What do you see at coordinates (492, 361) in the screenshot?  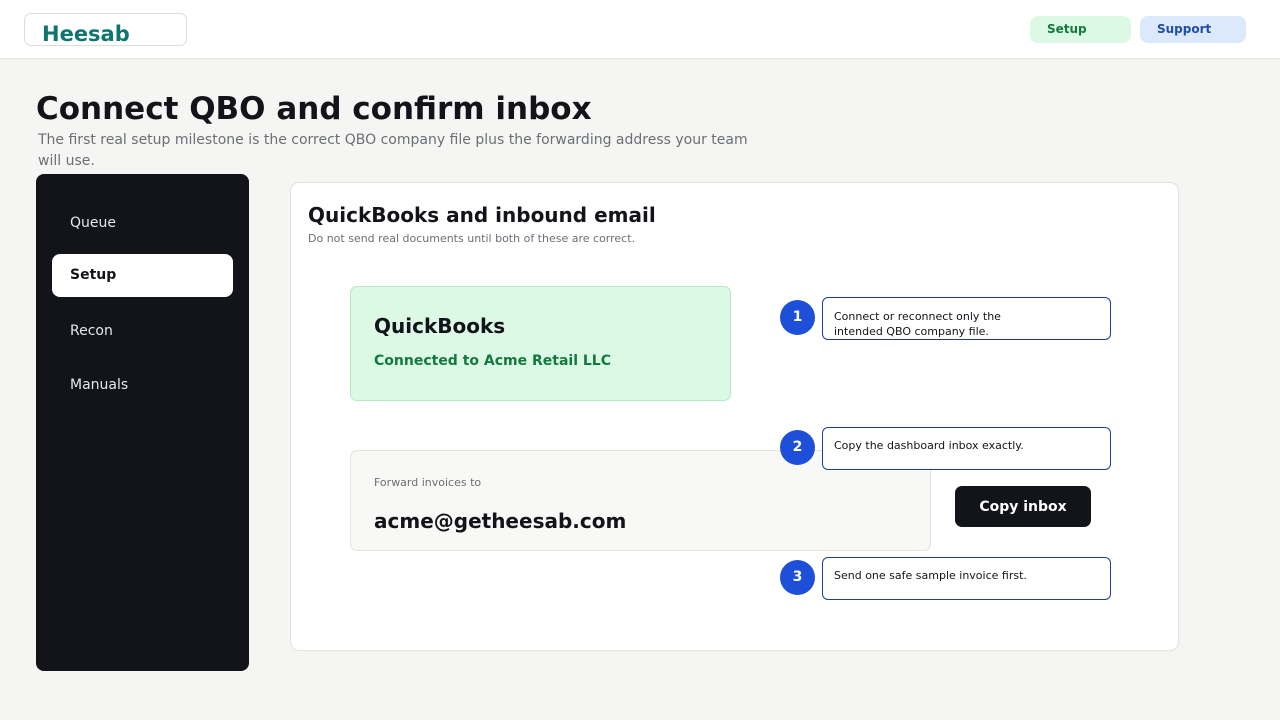 I see `quickbooks-connection-status: Connected to Acme Retail LLC` at bounding box center [492, 361].